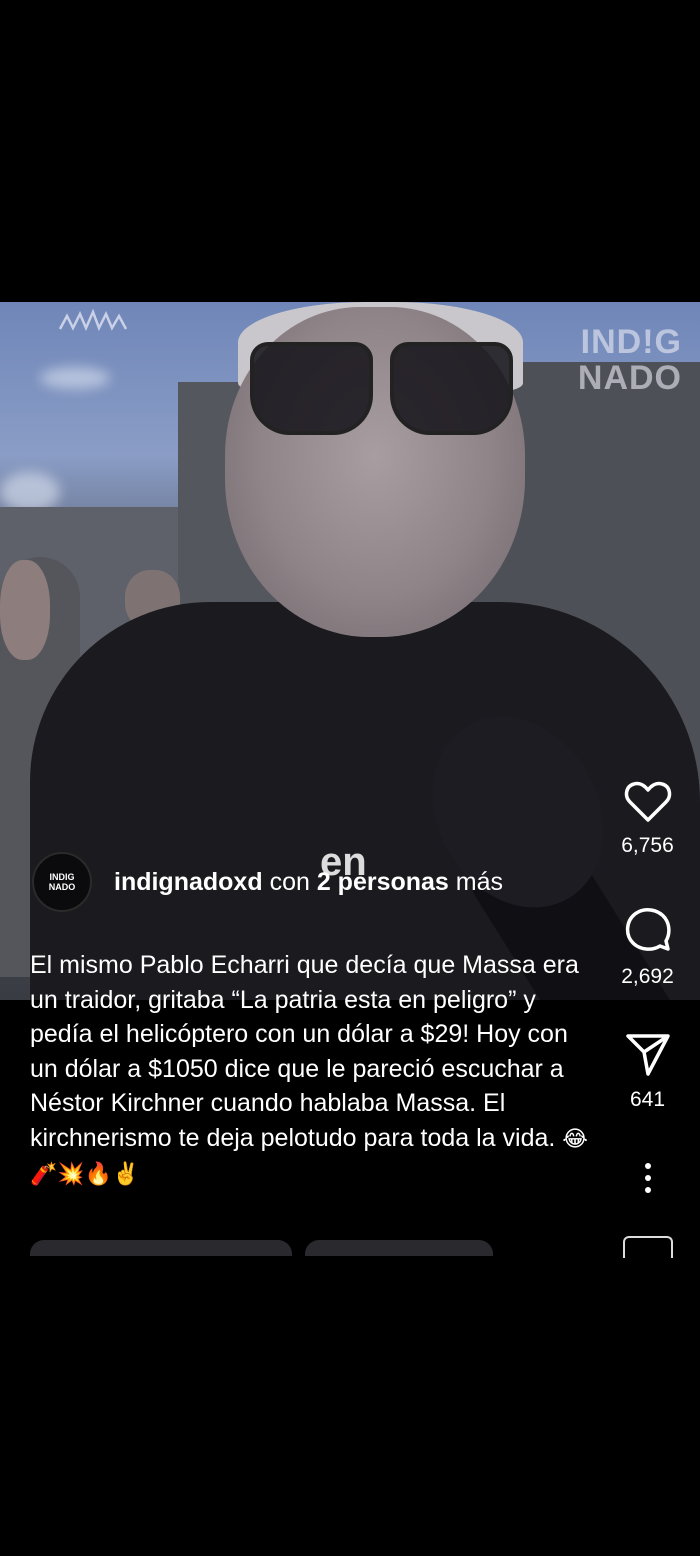 The height and width of the screenshot is (1556, 700). Describe the element at coordinates (383, 882) in the screenshot. I see `collaborators-link: 2 personas` at that location.